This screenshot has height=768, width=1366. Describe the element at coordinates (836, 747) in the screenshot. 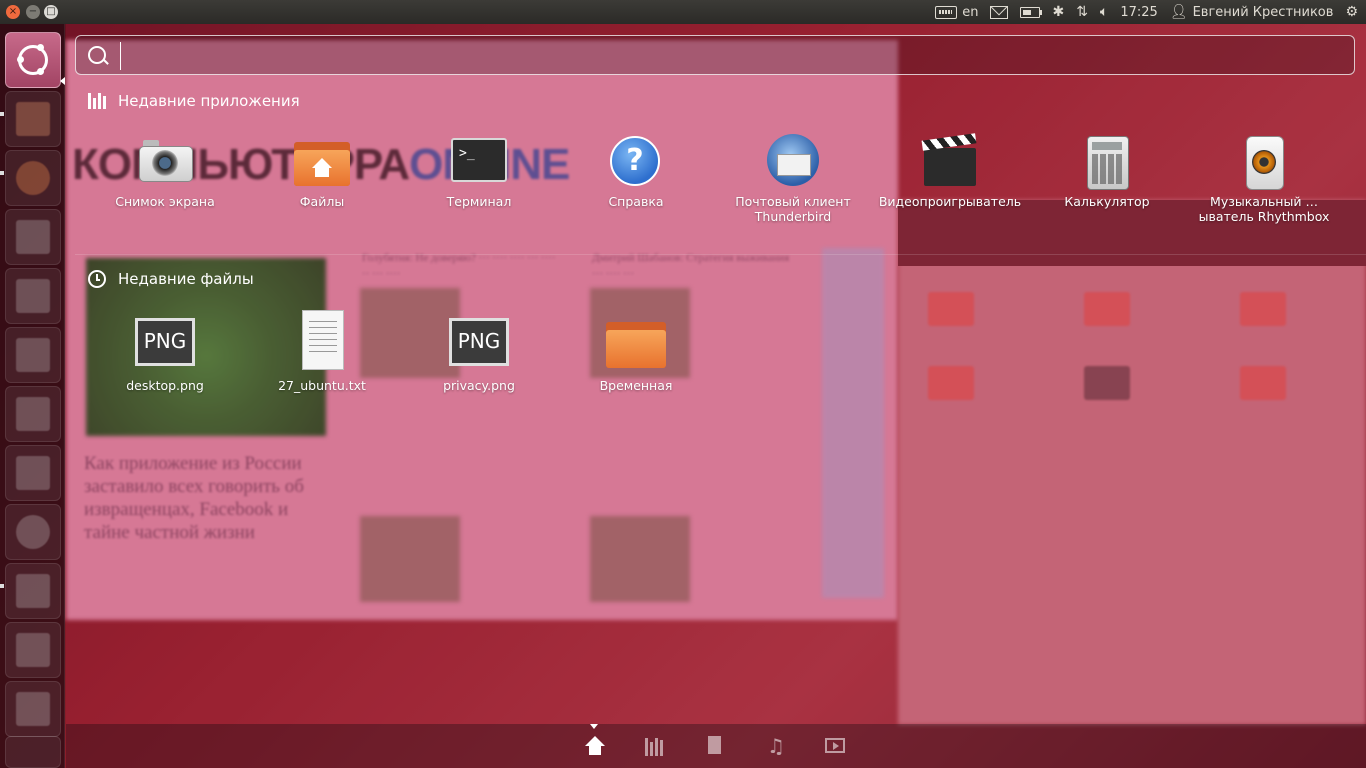

I see `video-lens-button` at that location.